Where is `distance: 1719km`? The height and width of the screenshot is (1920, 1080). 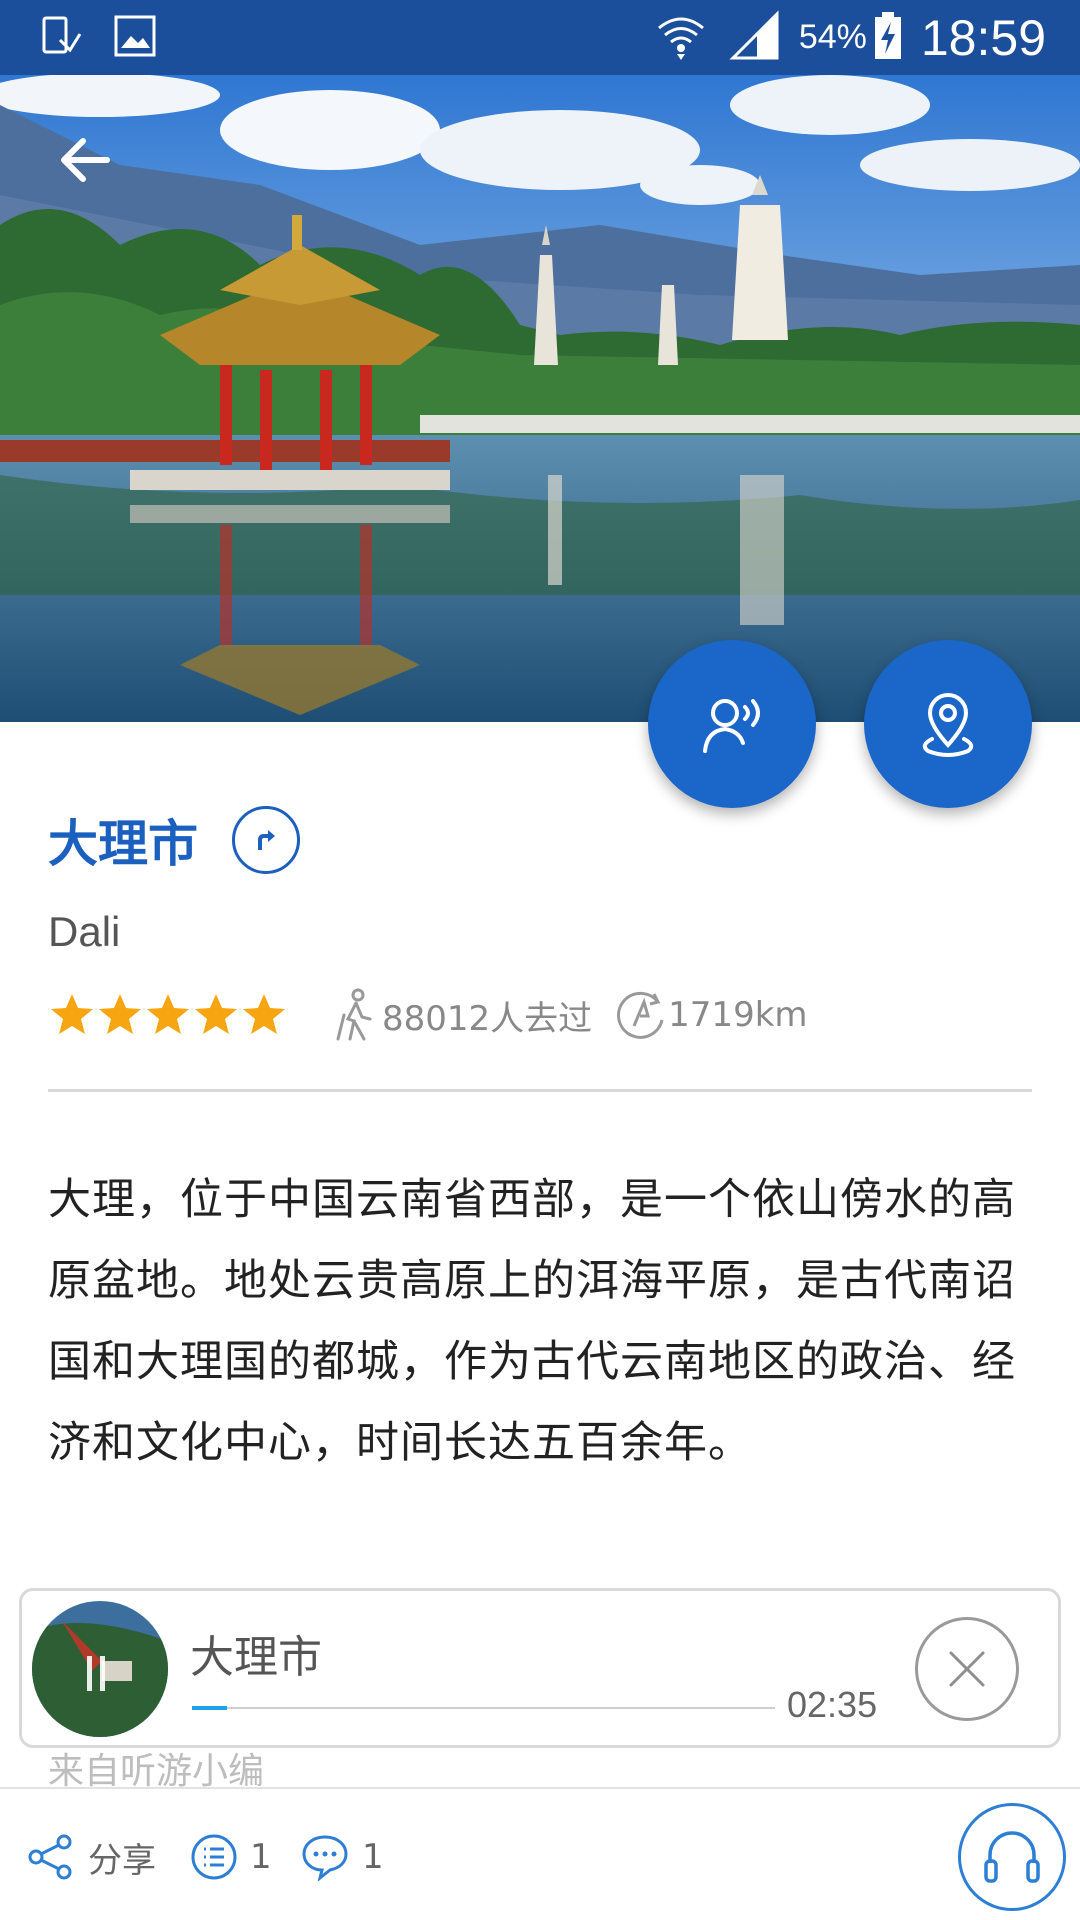
distance: 1719km is located at coordinates (711, 1015).